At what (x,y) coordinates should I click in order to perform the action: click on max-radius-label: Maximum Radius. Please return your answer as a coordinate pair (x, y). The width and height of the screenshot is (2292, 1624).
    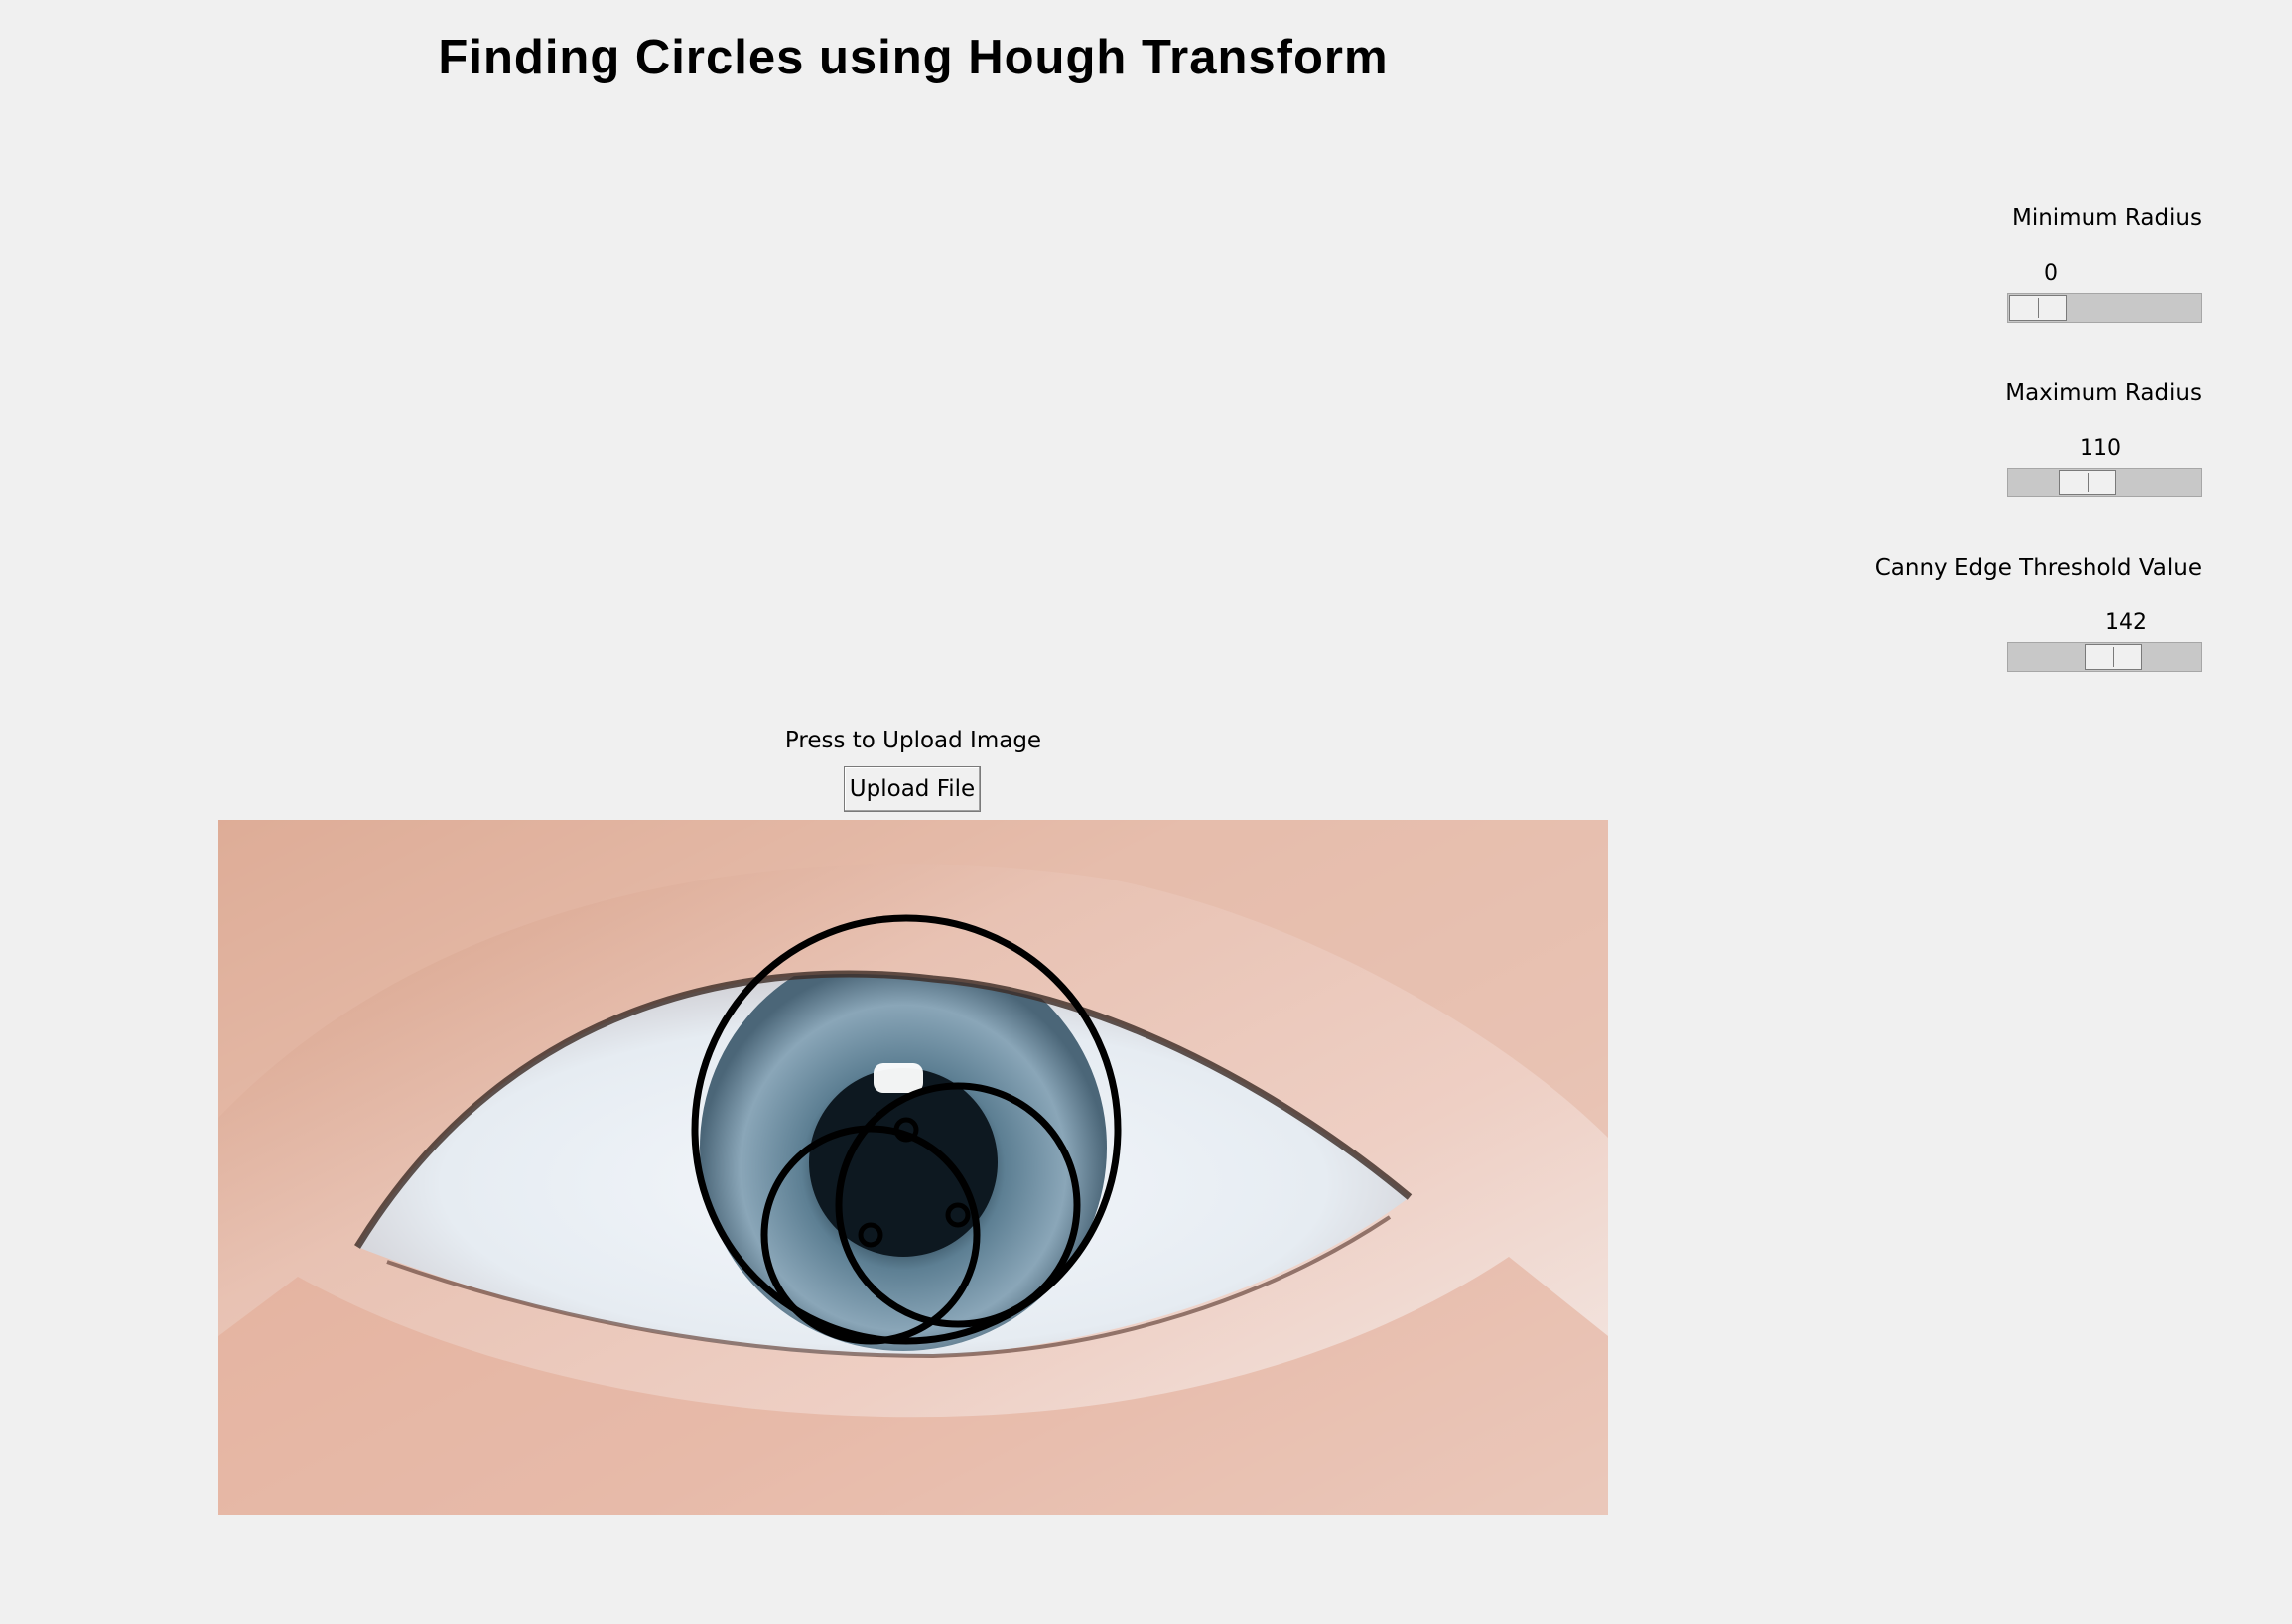
    Looking at the image, I should click on (2103, 393).